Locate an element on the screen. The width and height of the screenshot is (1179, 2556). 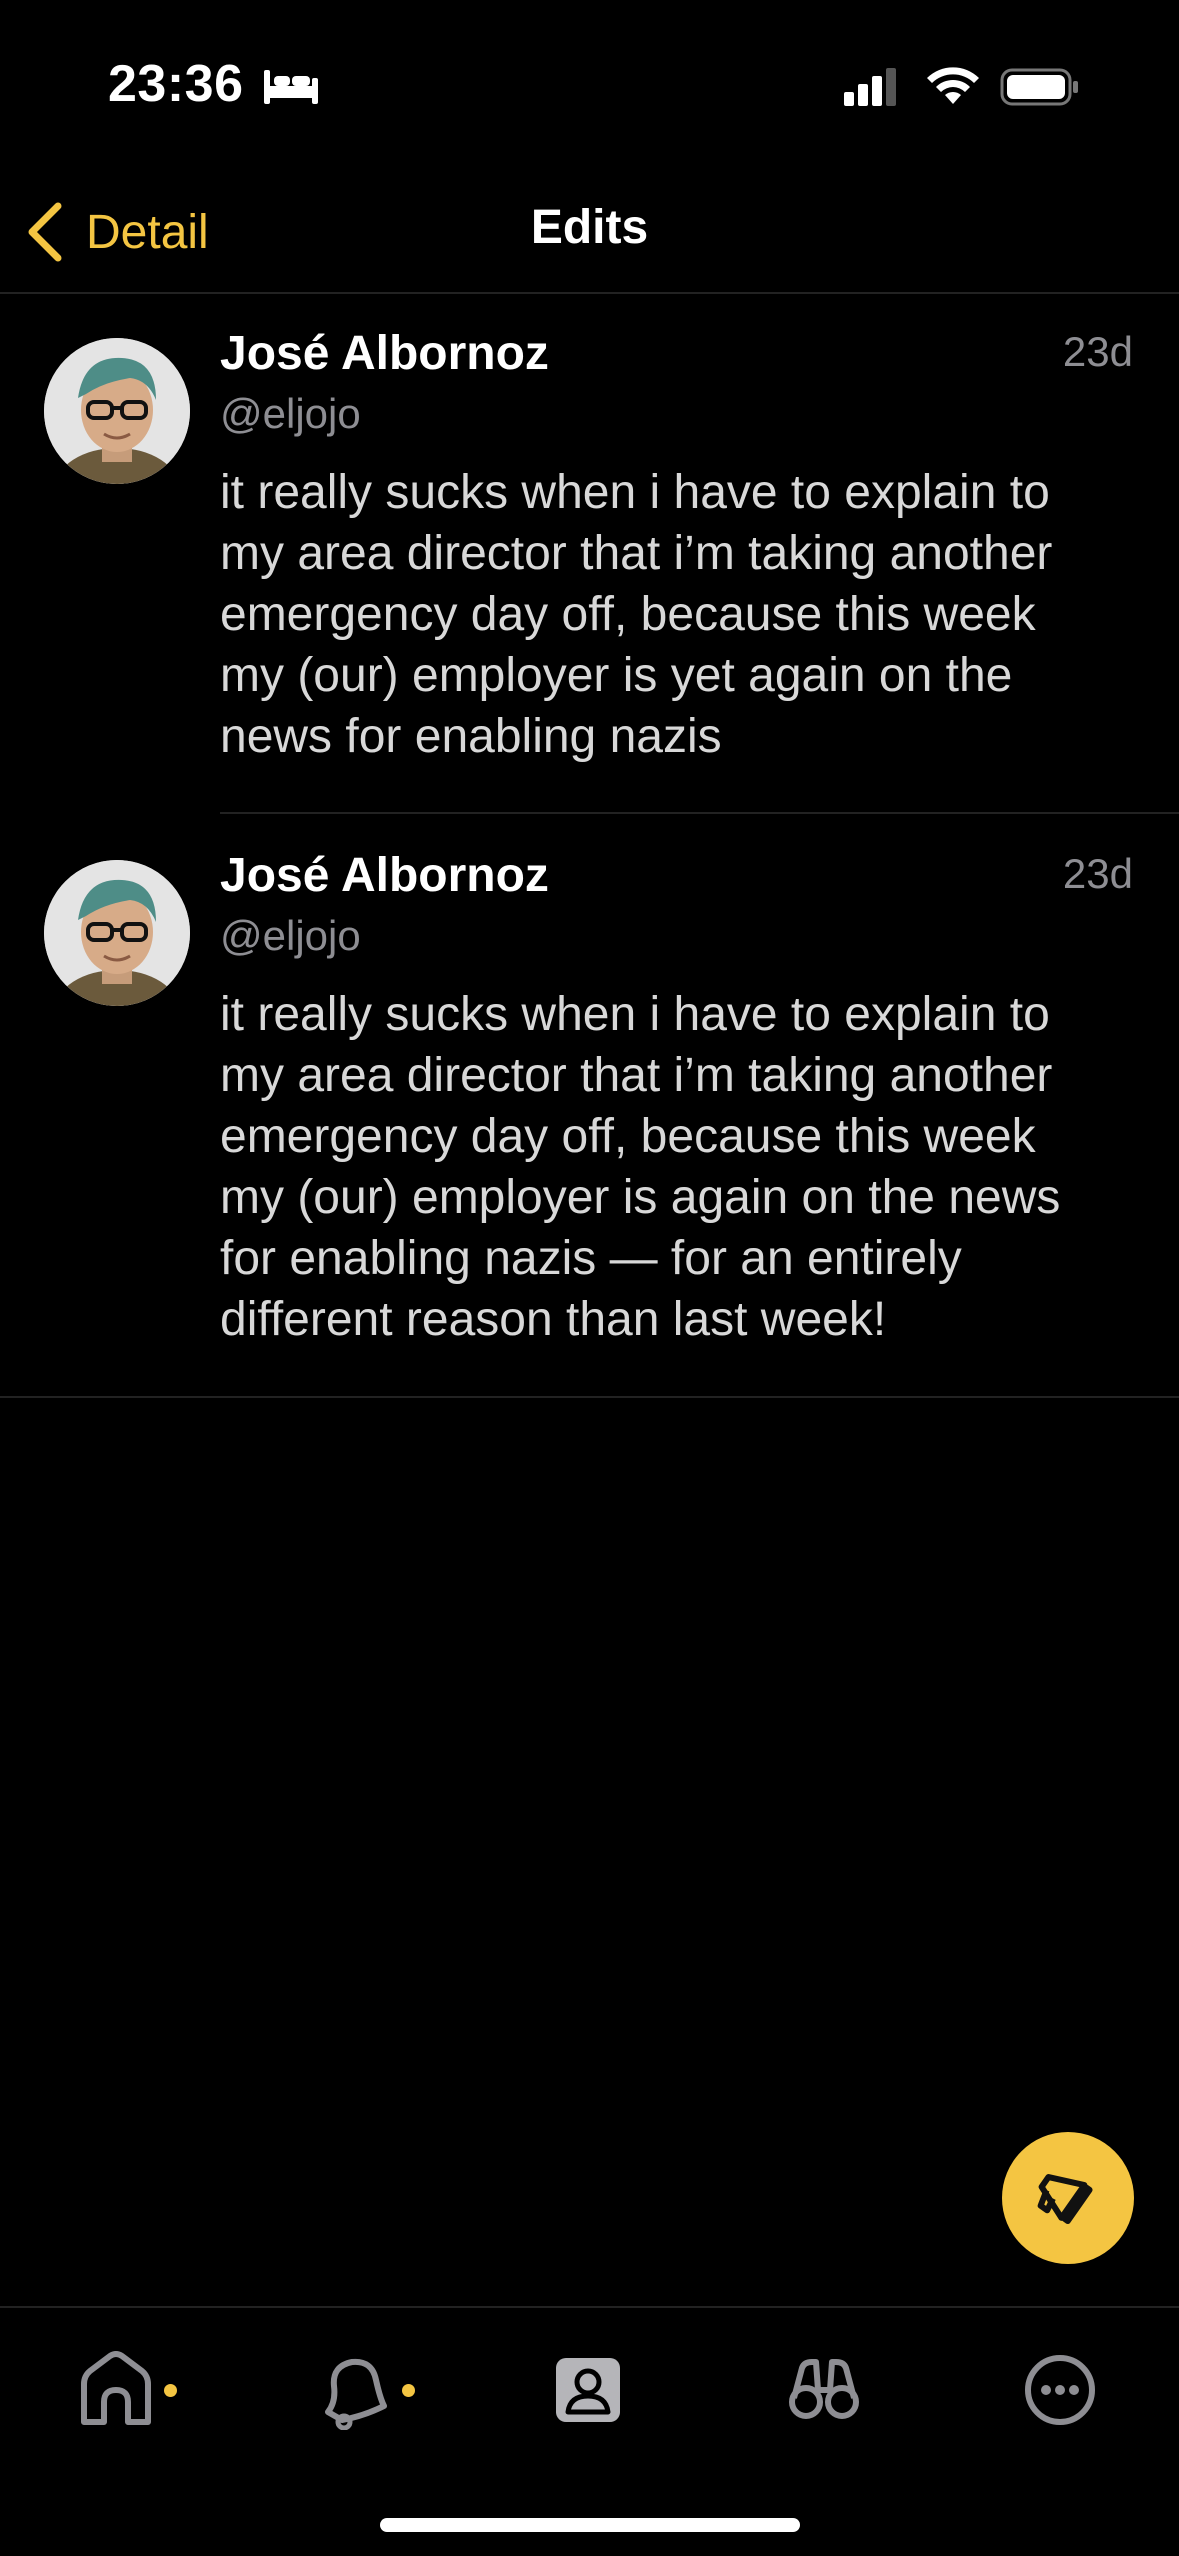
more-icon is located at coordinates (1060, 2390).